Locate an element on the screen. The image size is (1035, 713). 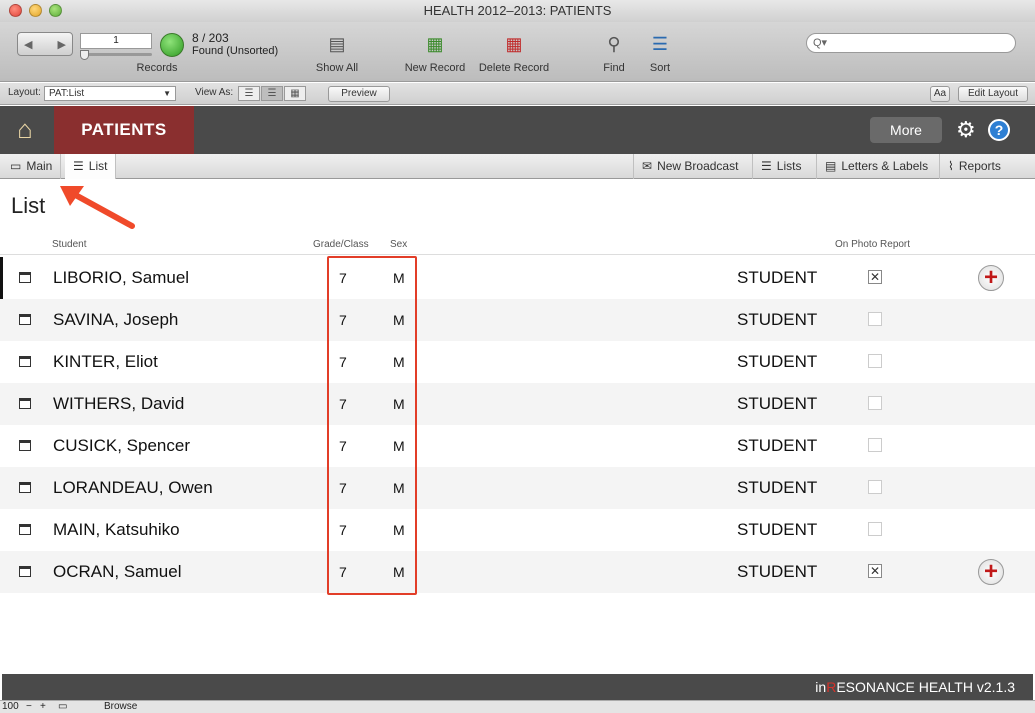
new-broadcast-button: ✉ New Broadcast is located at coordinates (689, 166).